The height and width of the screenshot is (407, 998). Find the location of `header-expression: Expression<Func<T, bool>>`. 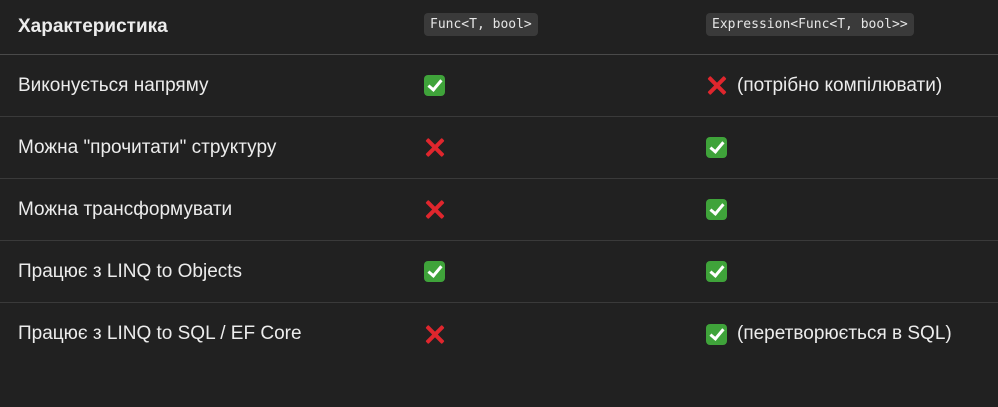

header-expression: Expression<Func<T, bool>> is located at coordinates (810, 27).